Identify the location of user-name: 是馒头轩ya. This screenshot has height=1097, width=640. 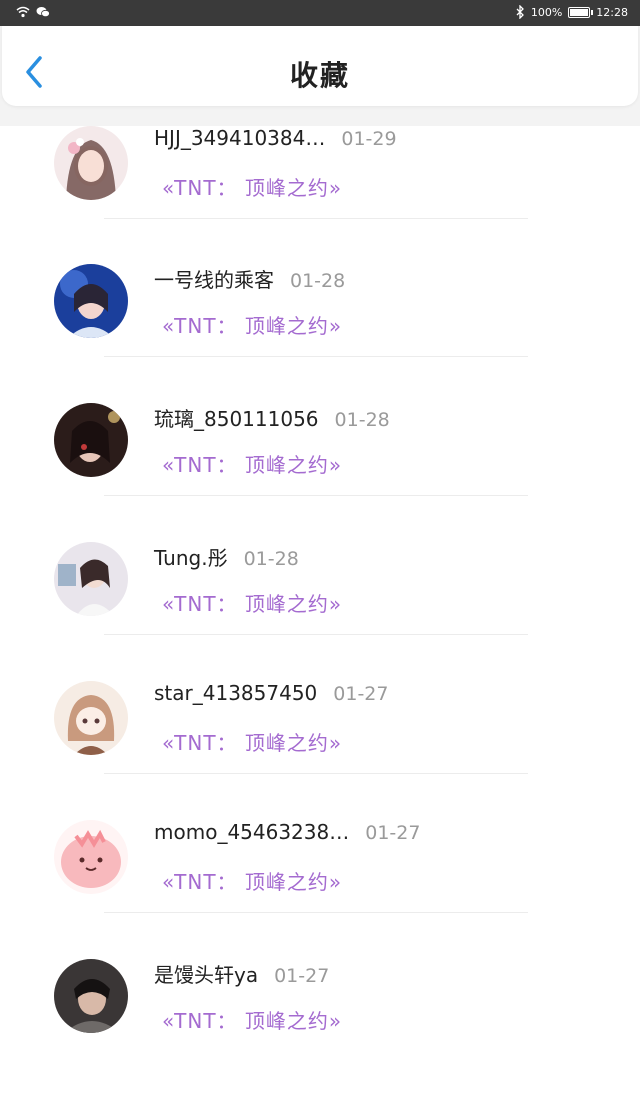
(206, 975).